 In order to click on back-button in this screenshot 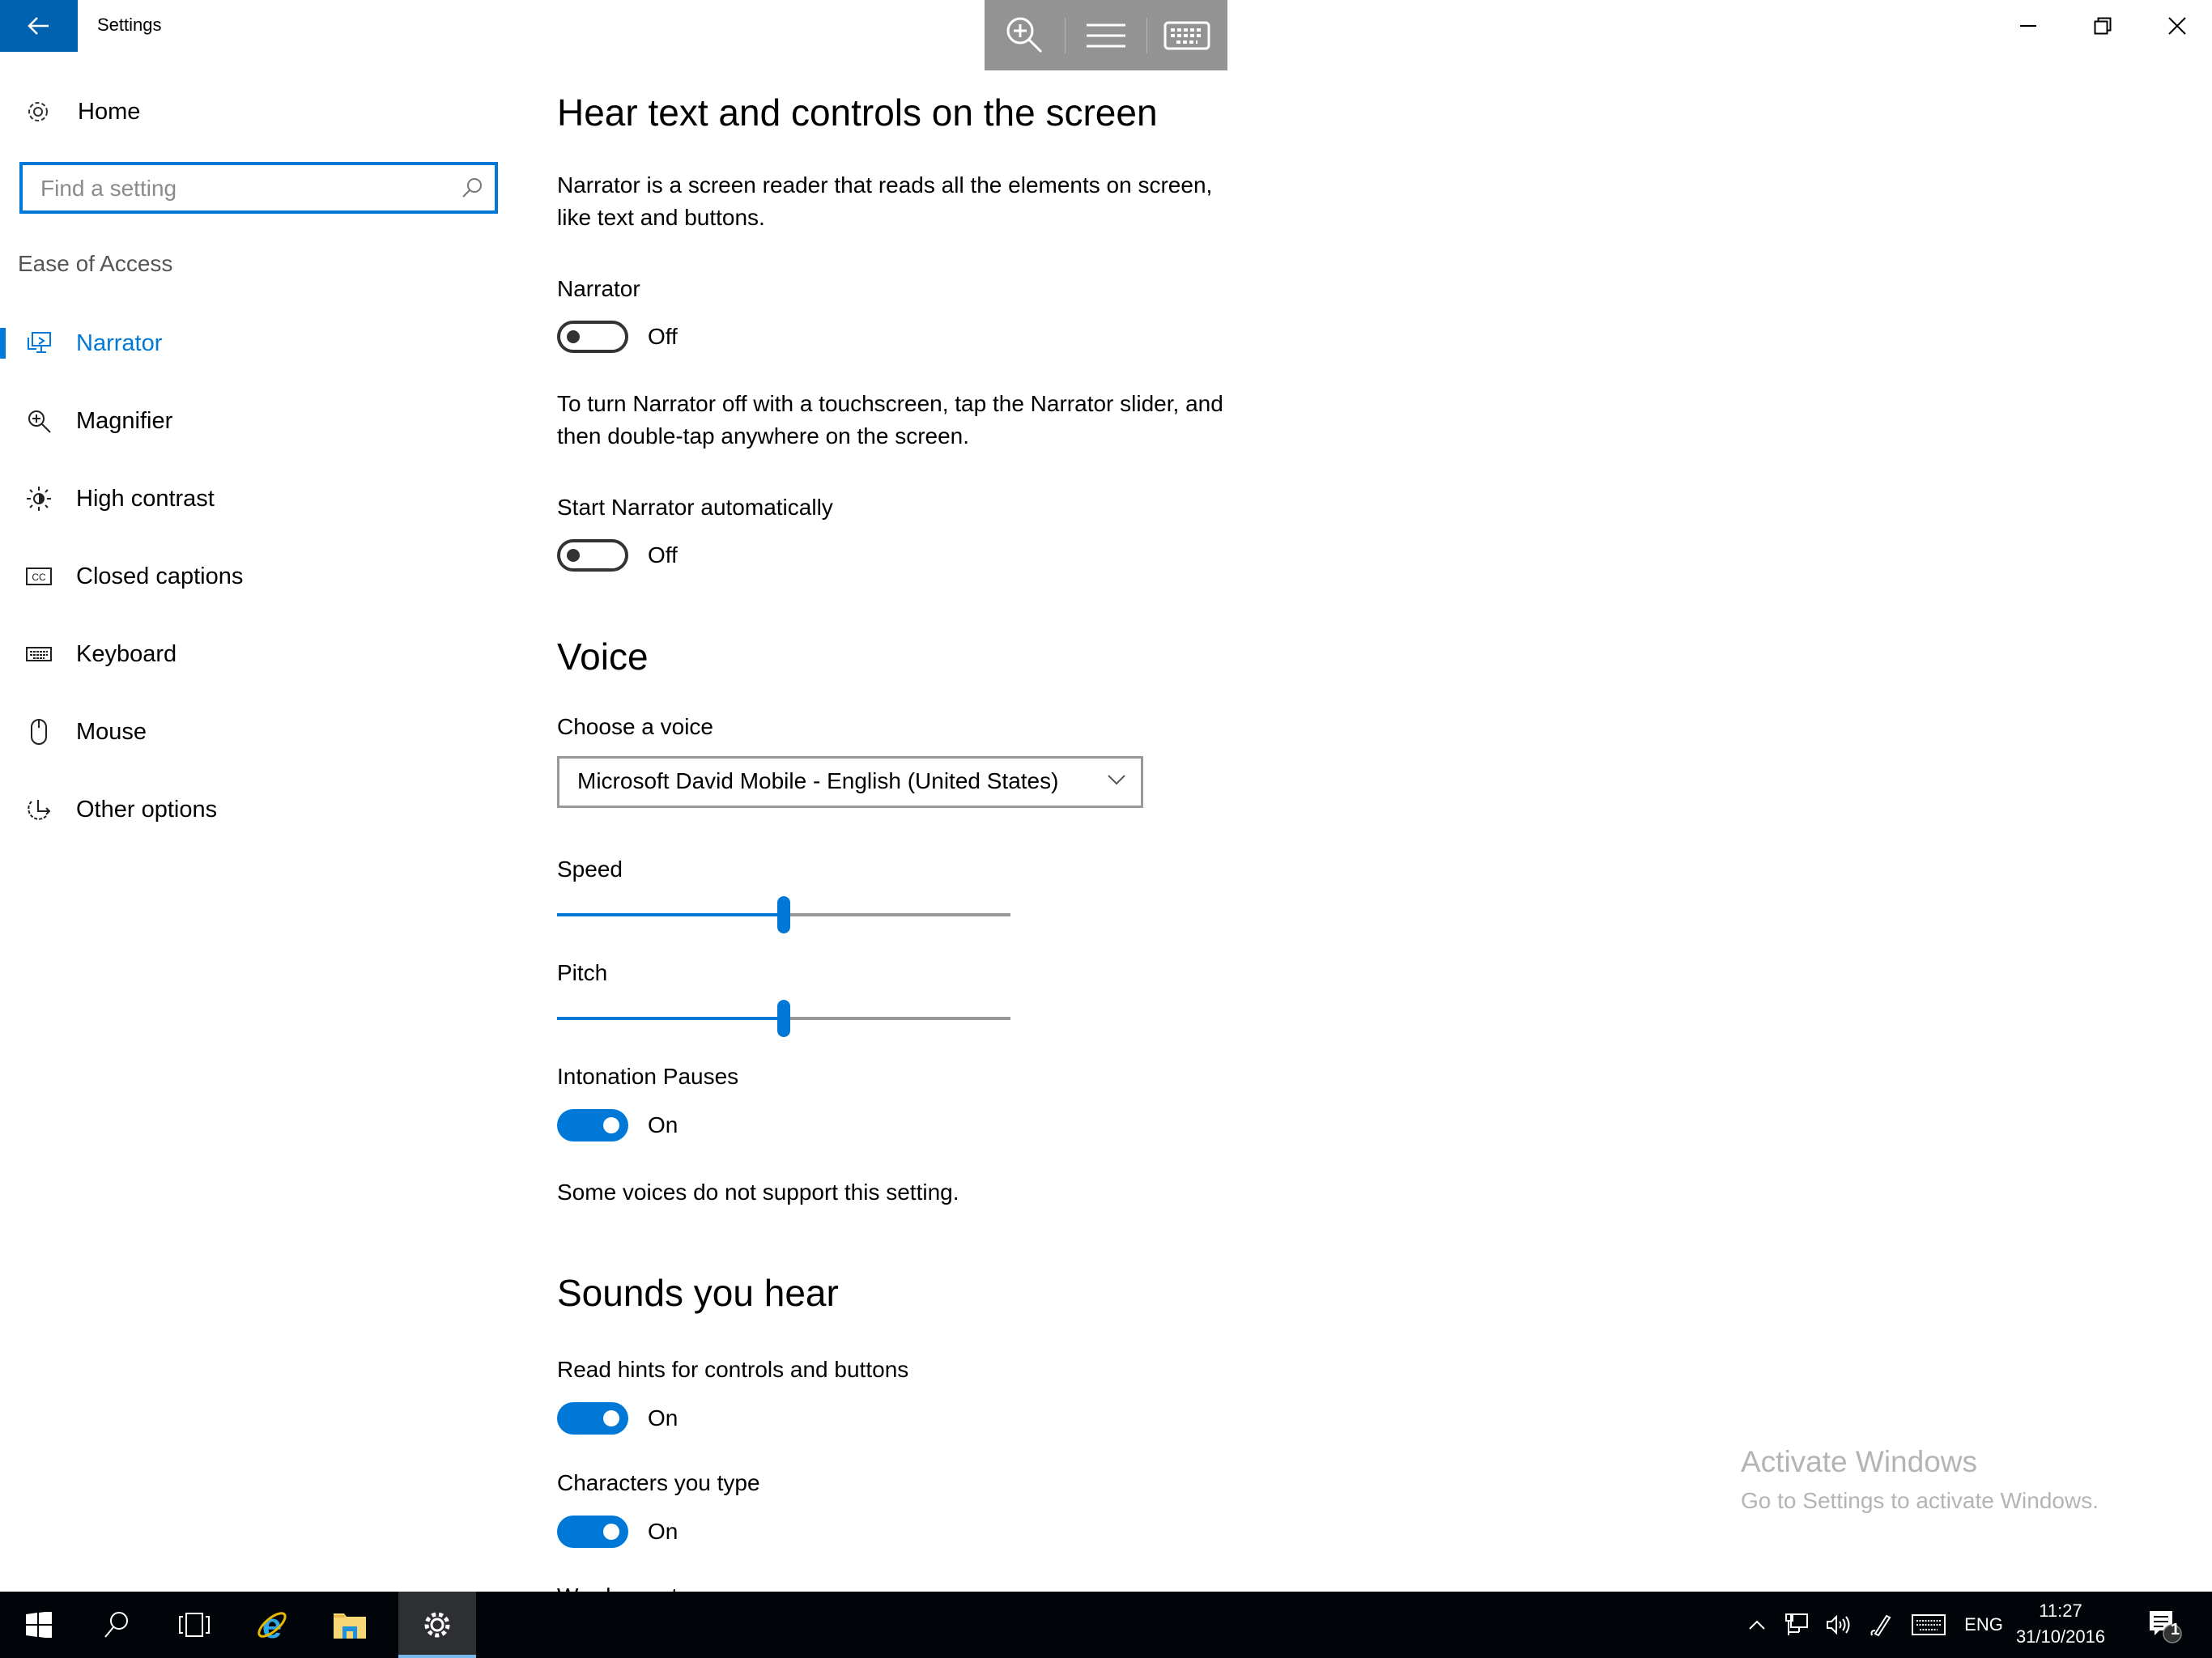, I will do `click(39, 26)`.